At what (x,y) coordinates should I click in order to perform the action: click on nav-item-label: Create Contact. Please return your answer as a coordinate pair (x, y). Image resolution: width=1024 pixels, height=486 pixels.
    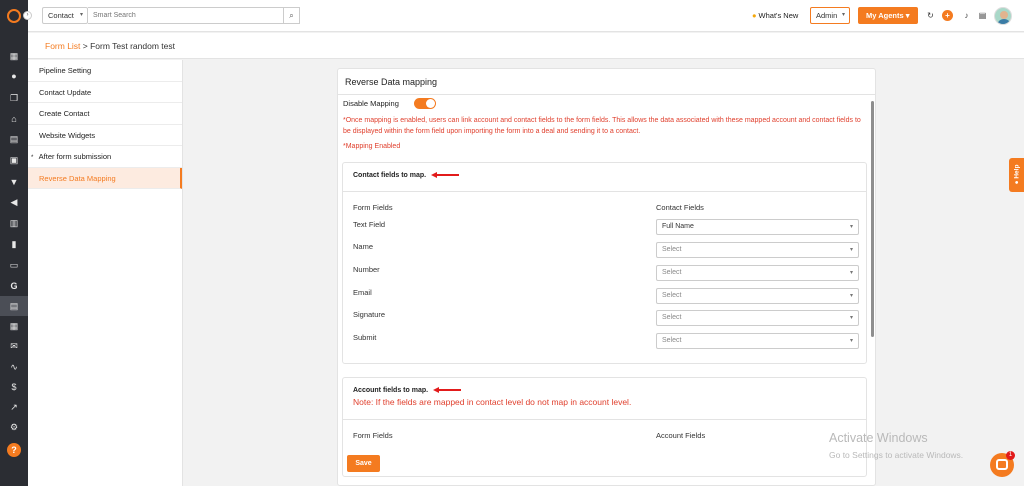
    Looking at the image, I should click on (64, 113).